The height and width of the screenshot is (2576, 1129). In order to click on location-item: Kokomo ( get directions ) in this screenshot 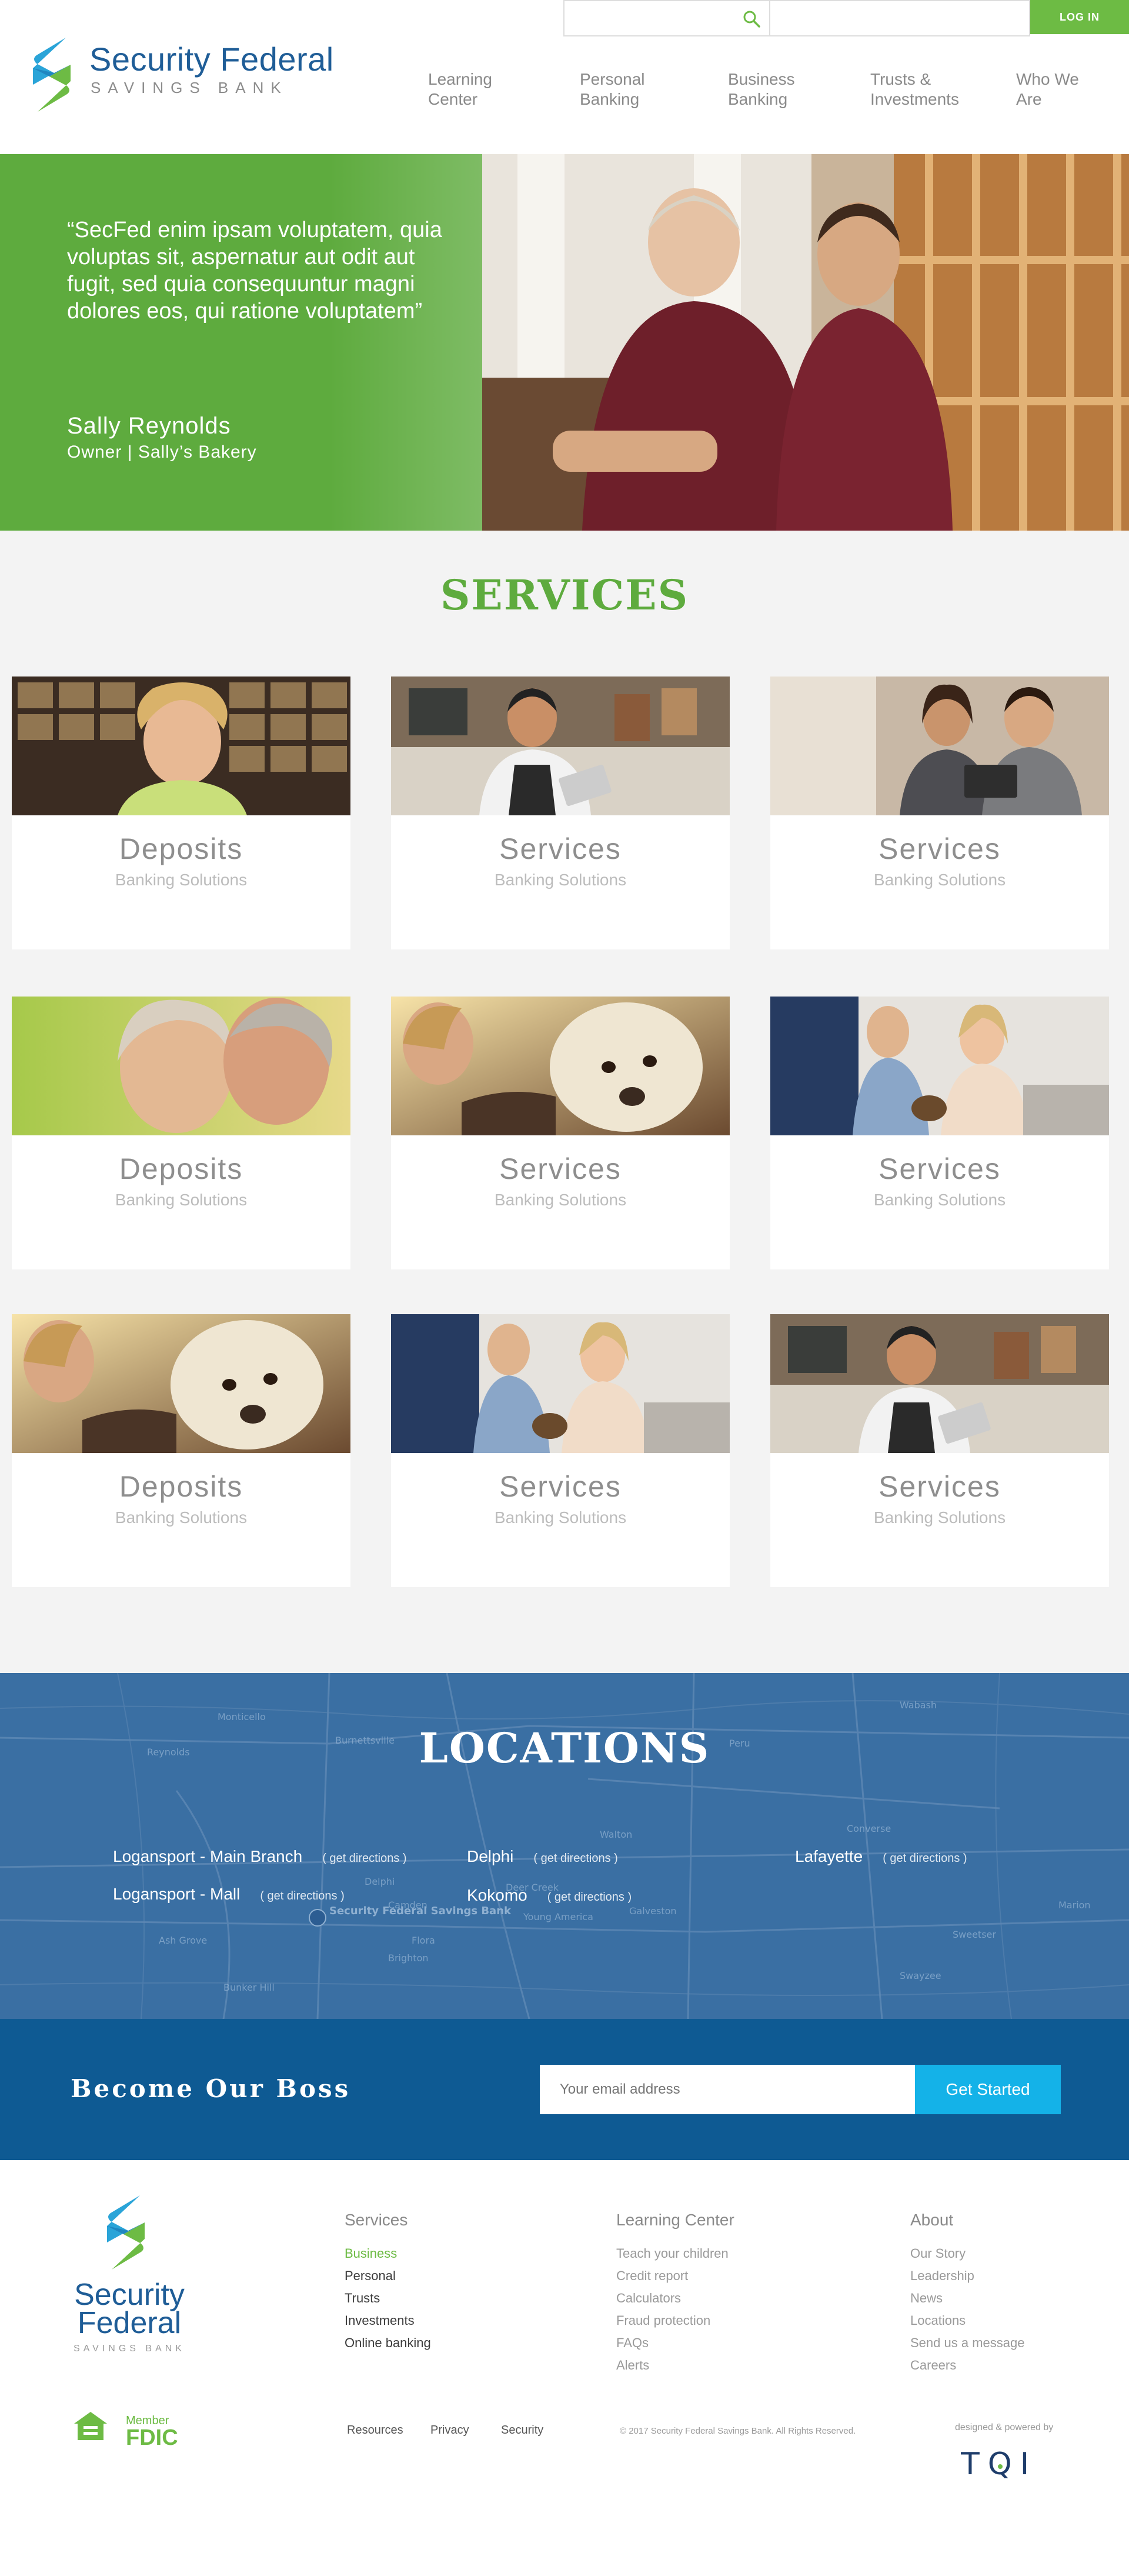, I will do `click(549, 1895)`.